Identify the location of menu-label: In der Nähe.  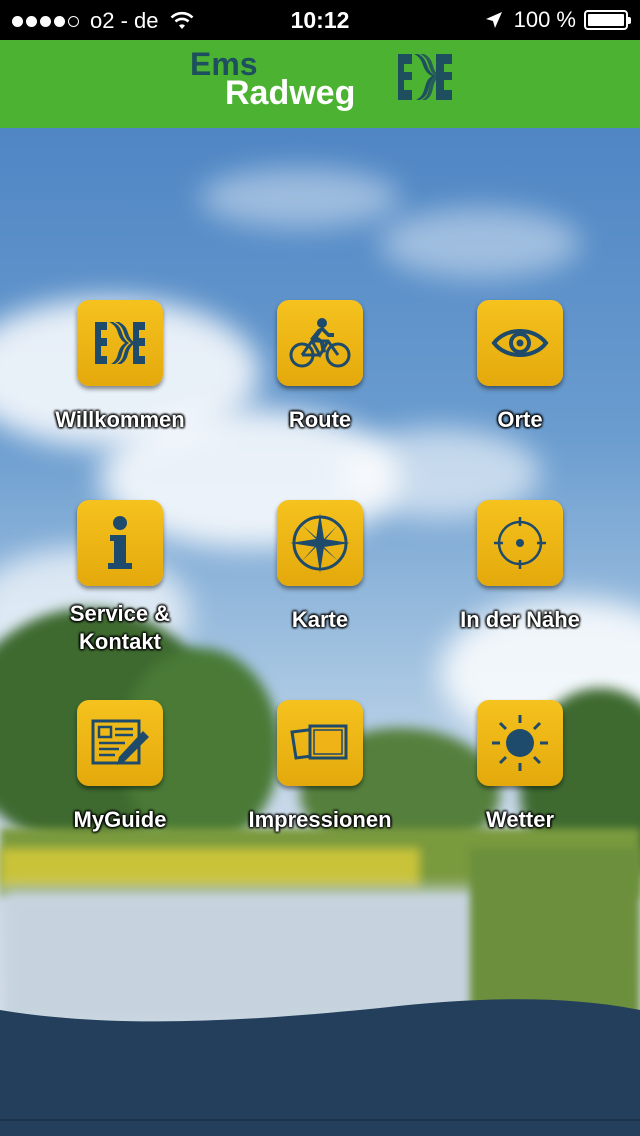
(520, 619).